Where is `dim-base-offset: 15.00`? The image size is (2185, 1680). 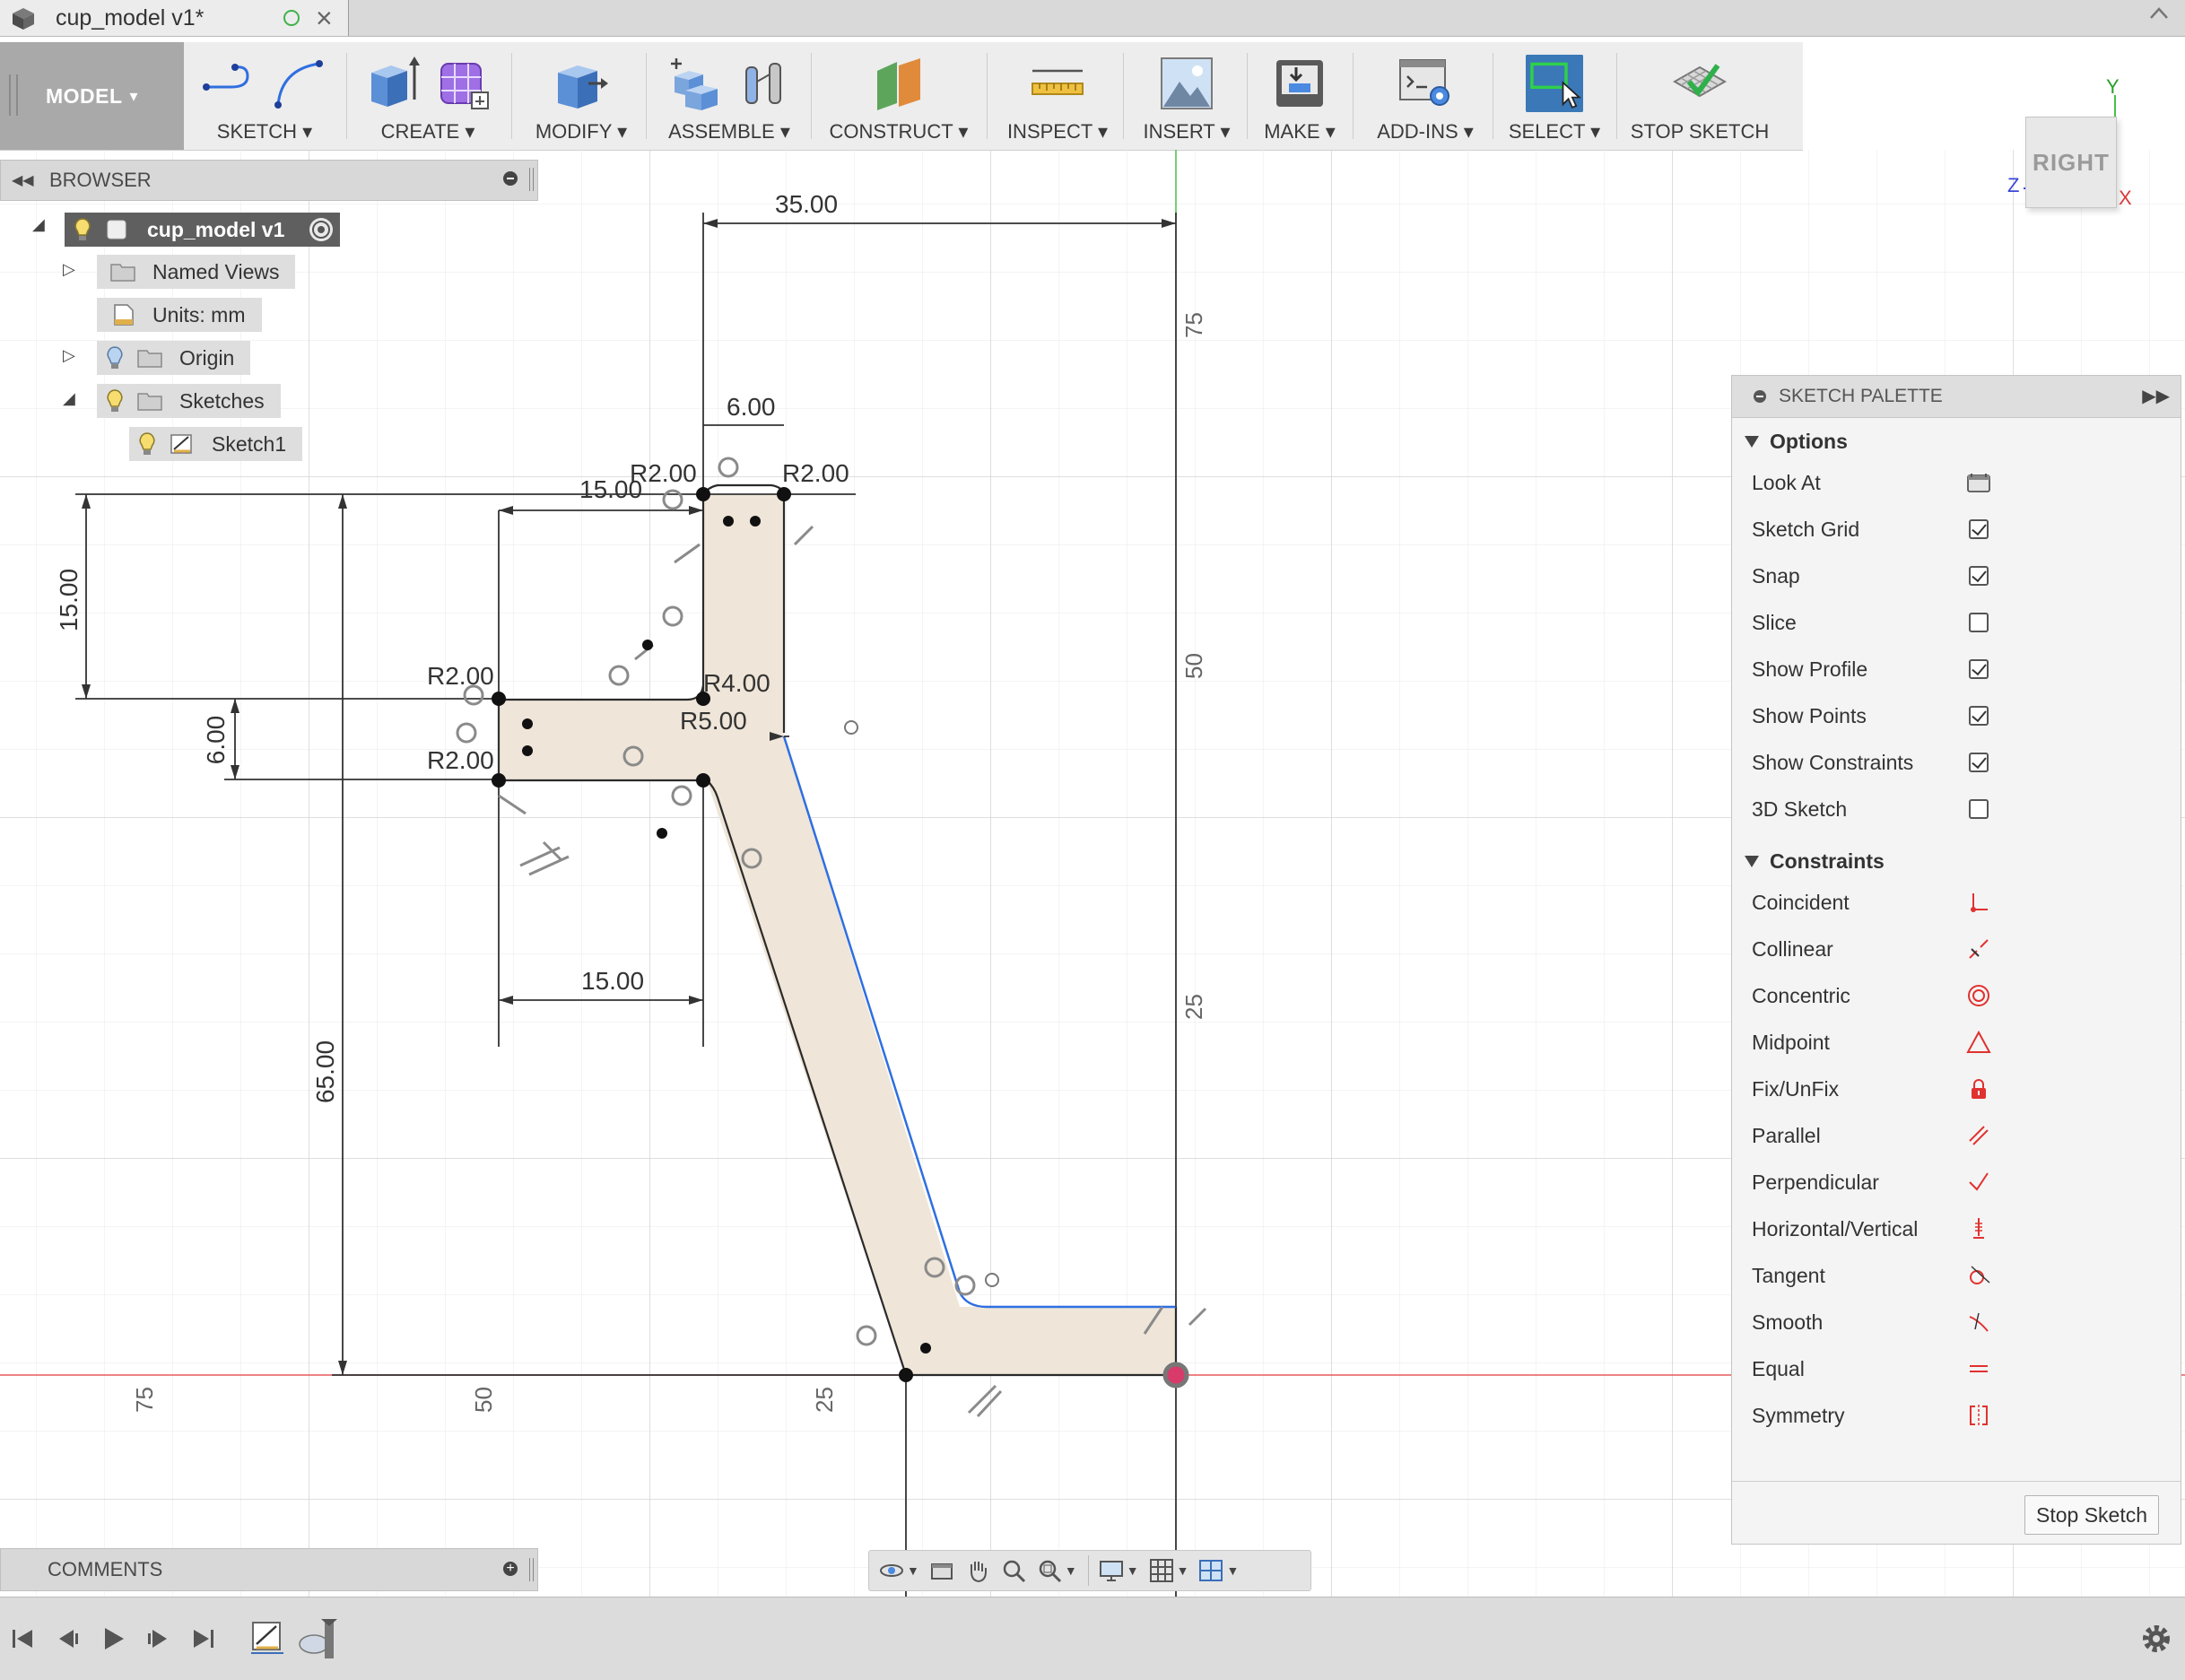 dim-base-offset: 15.00 is located at coordinates (613, 981).